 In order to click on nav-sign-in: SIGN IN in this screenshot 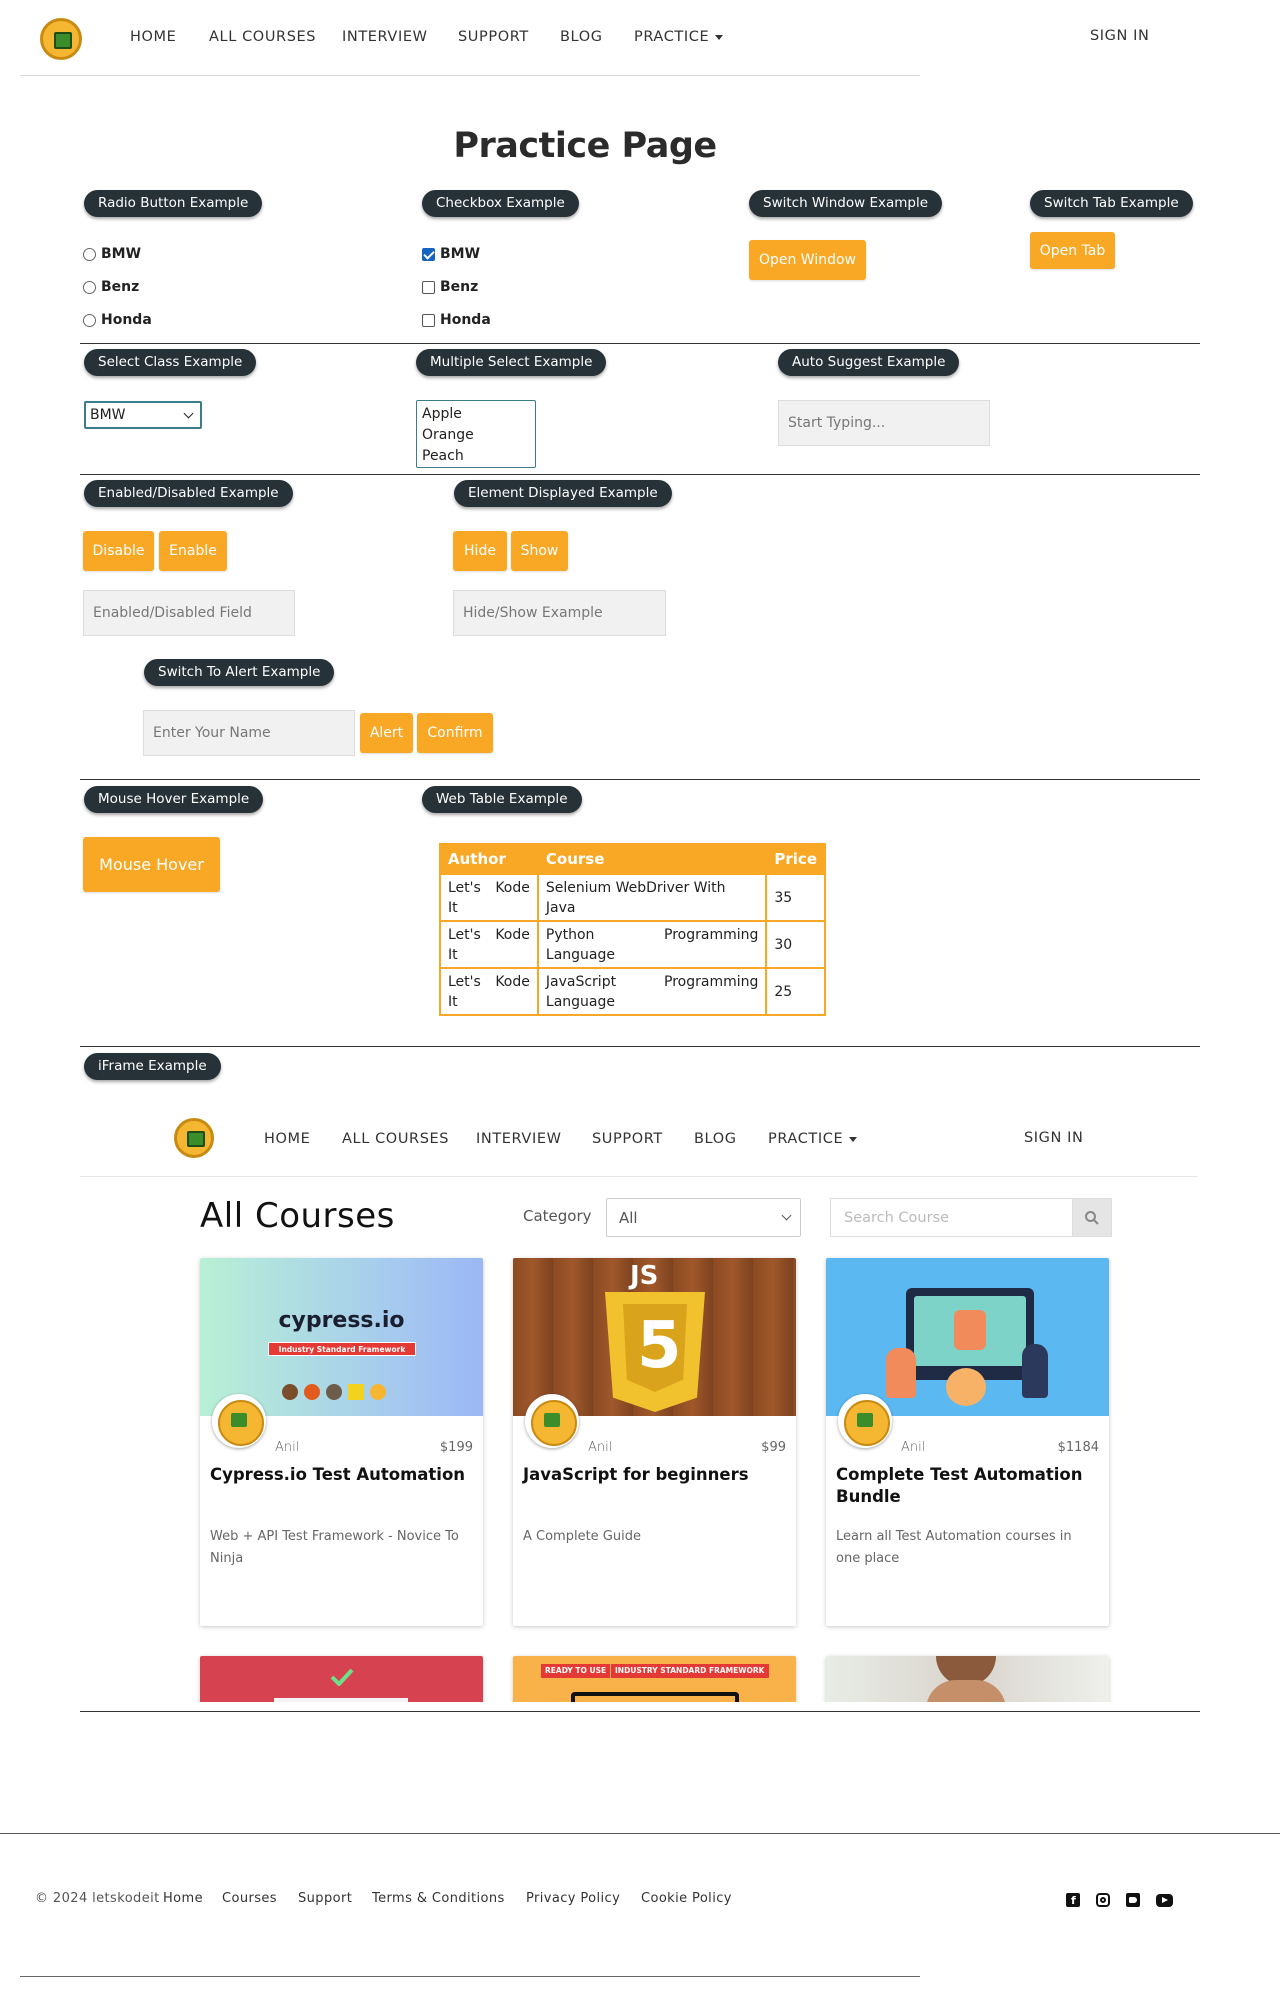, I will do `click(1120, 36)`.